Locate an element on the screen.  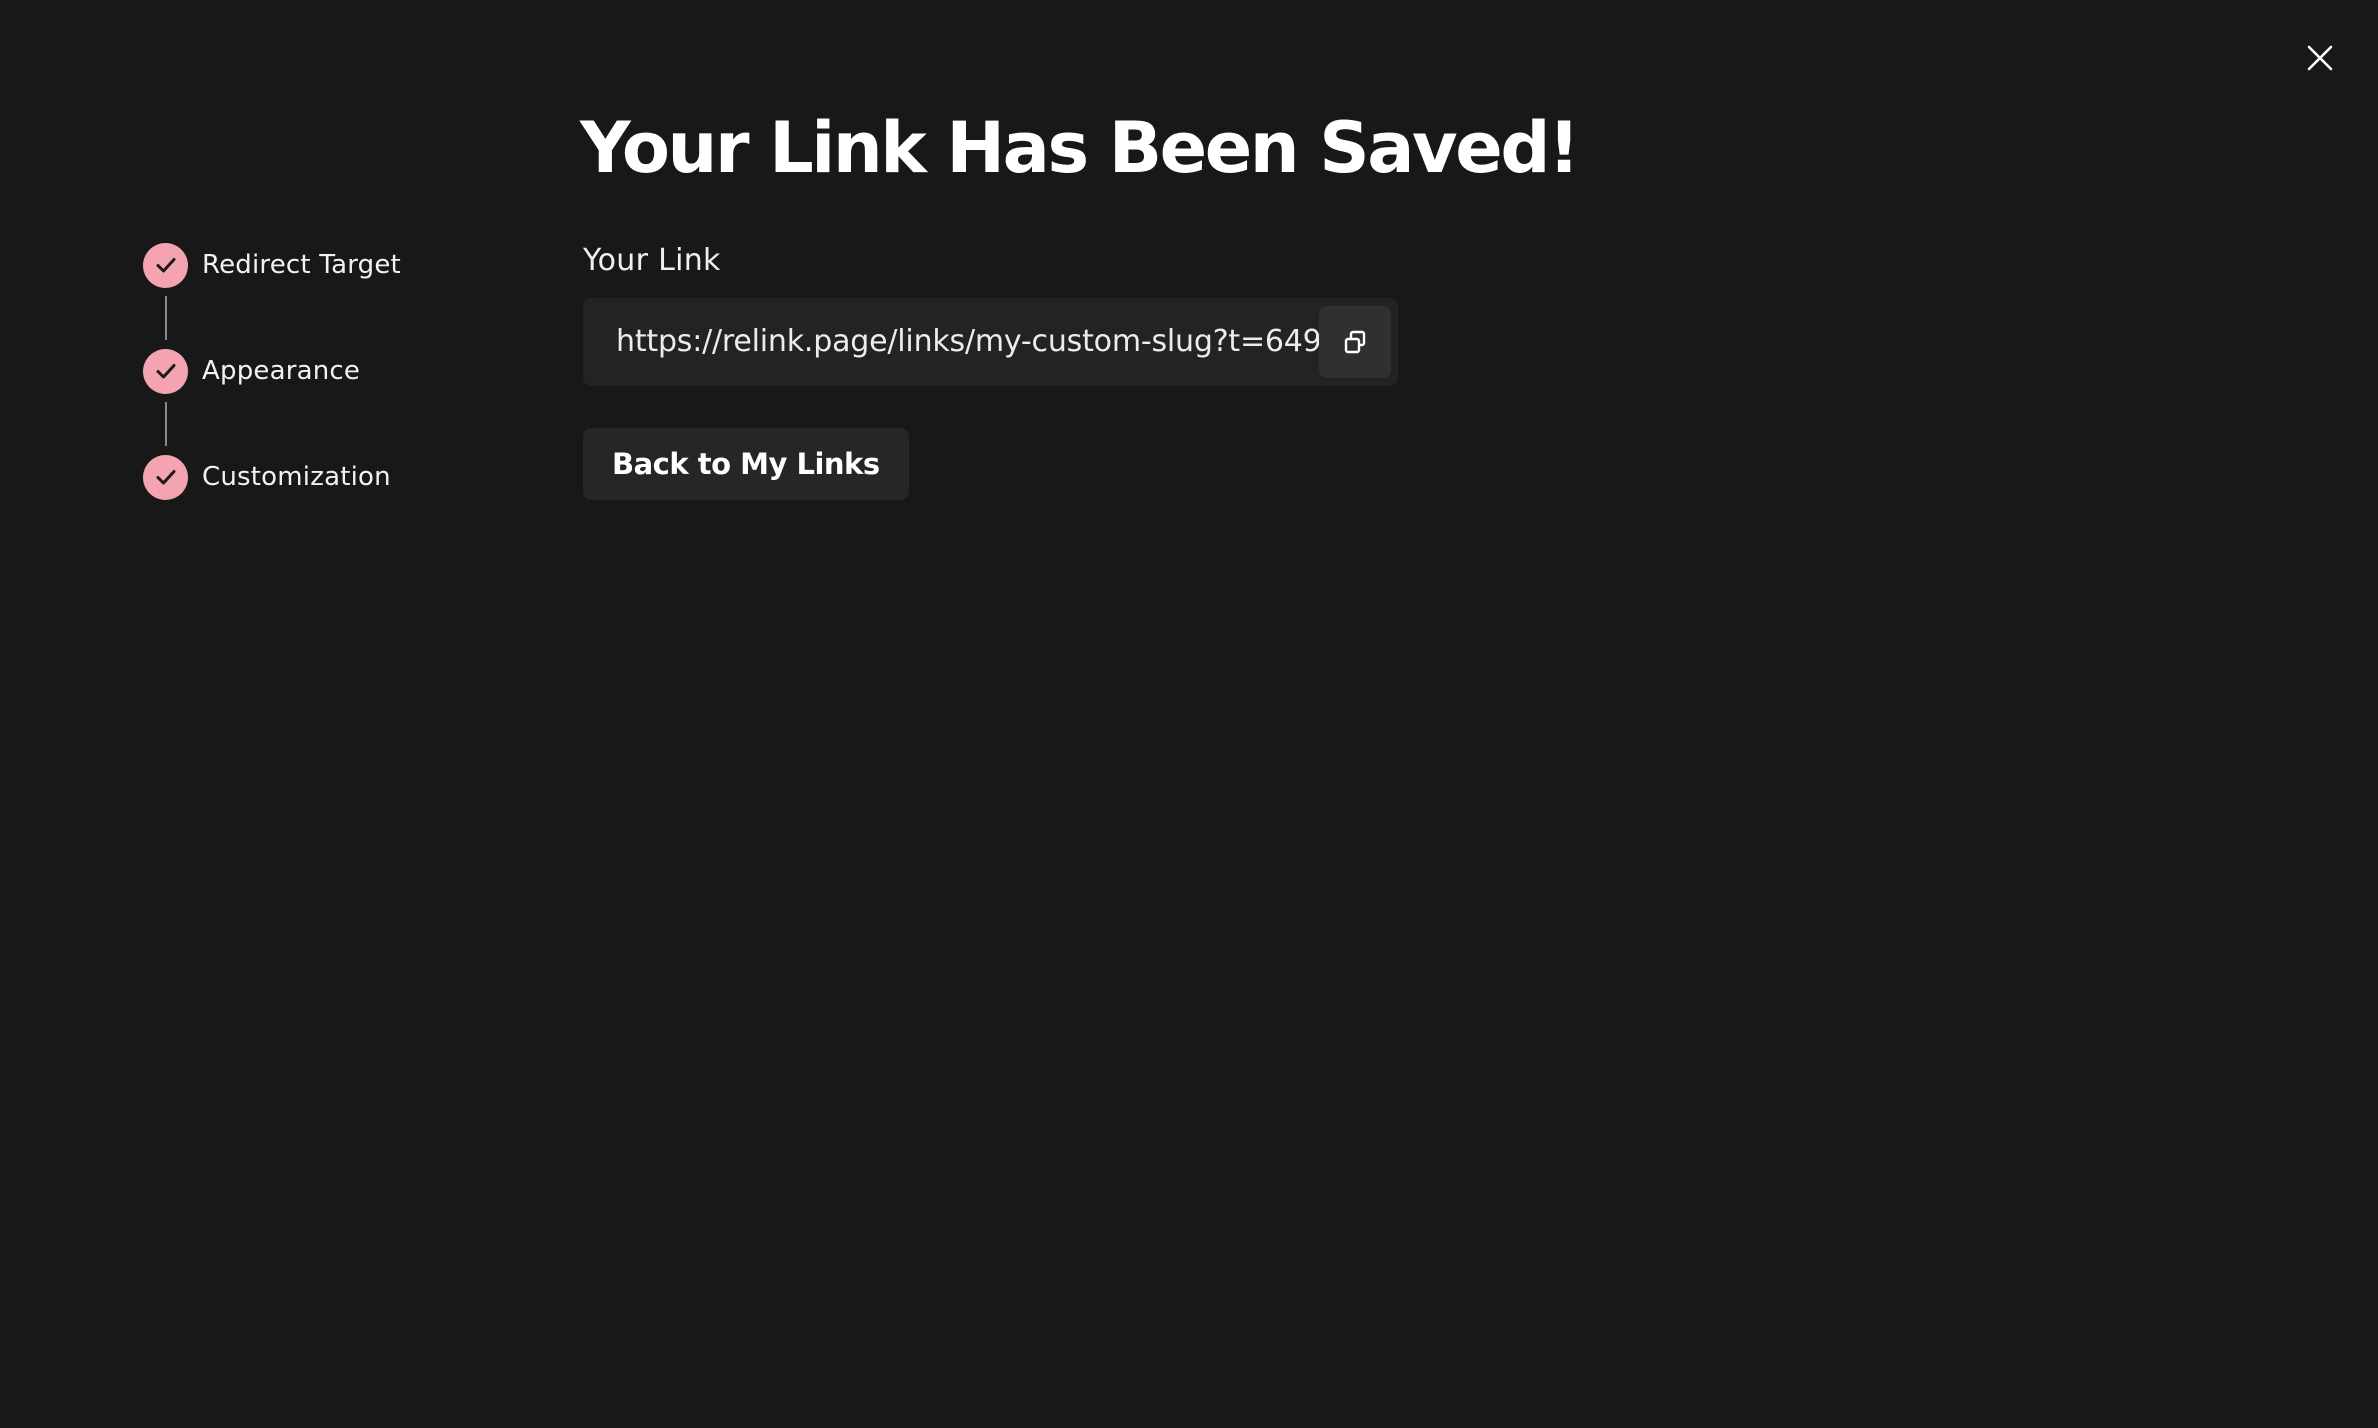
page-title: Your Link Has Been Saved! is located at coordinates (1080, 148).